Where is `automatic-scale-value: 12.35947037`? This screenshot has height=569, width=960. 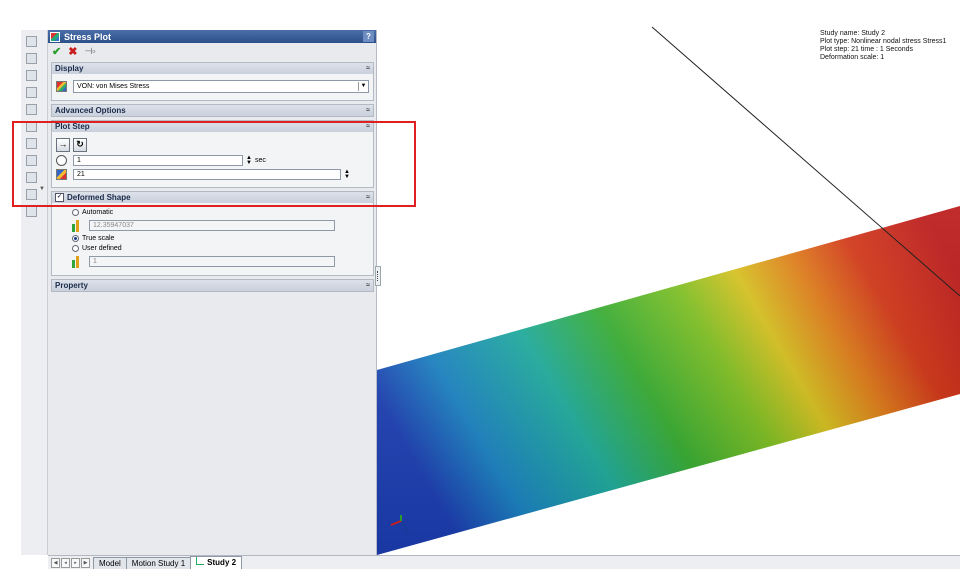
automatic-scale-value: 12.35947037 is located at coordinates (113, 225).